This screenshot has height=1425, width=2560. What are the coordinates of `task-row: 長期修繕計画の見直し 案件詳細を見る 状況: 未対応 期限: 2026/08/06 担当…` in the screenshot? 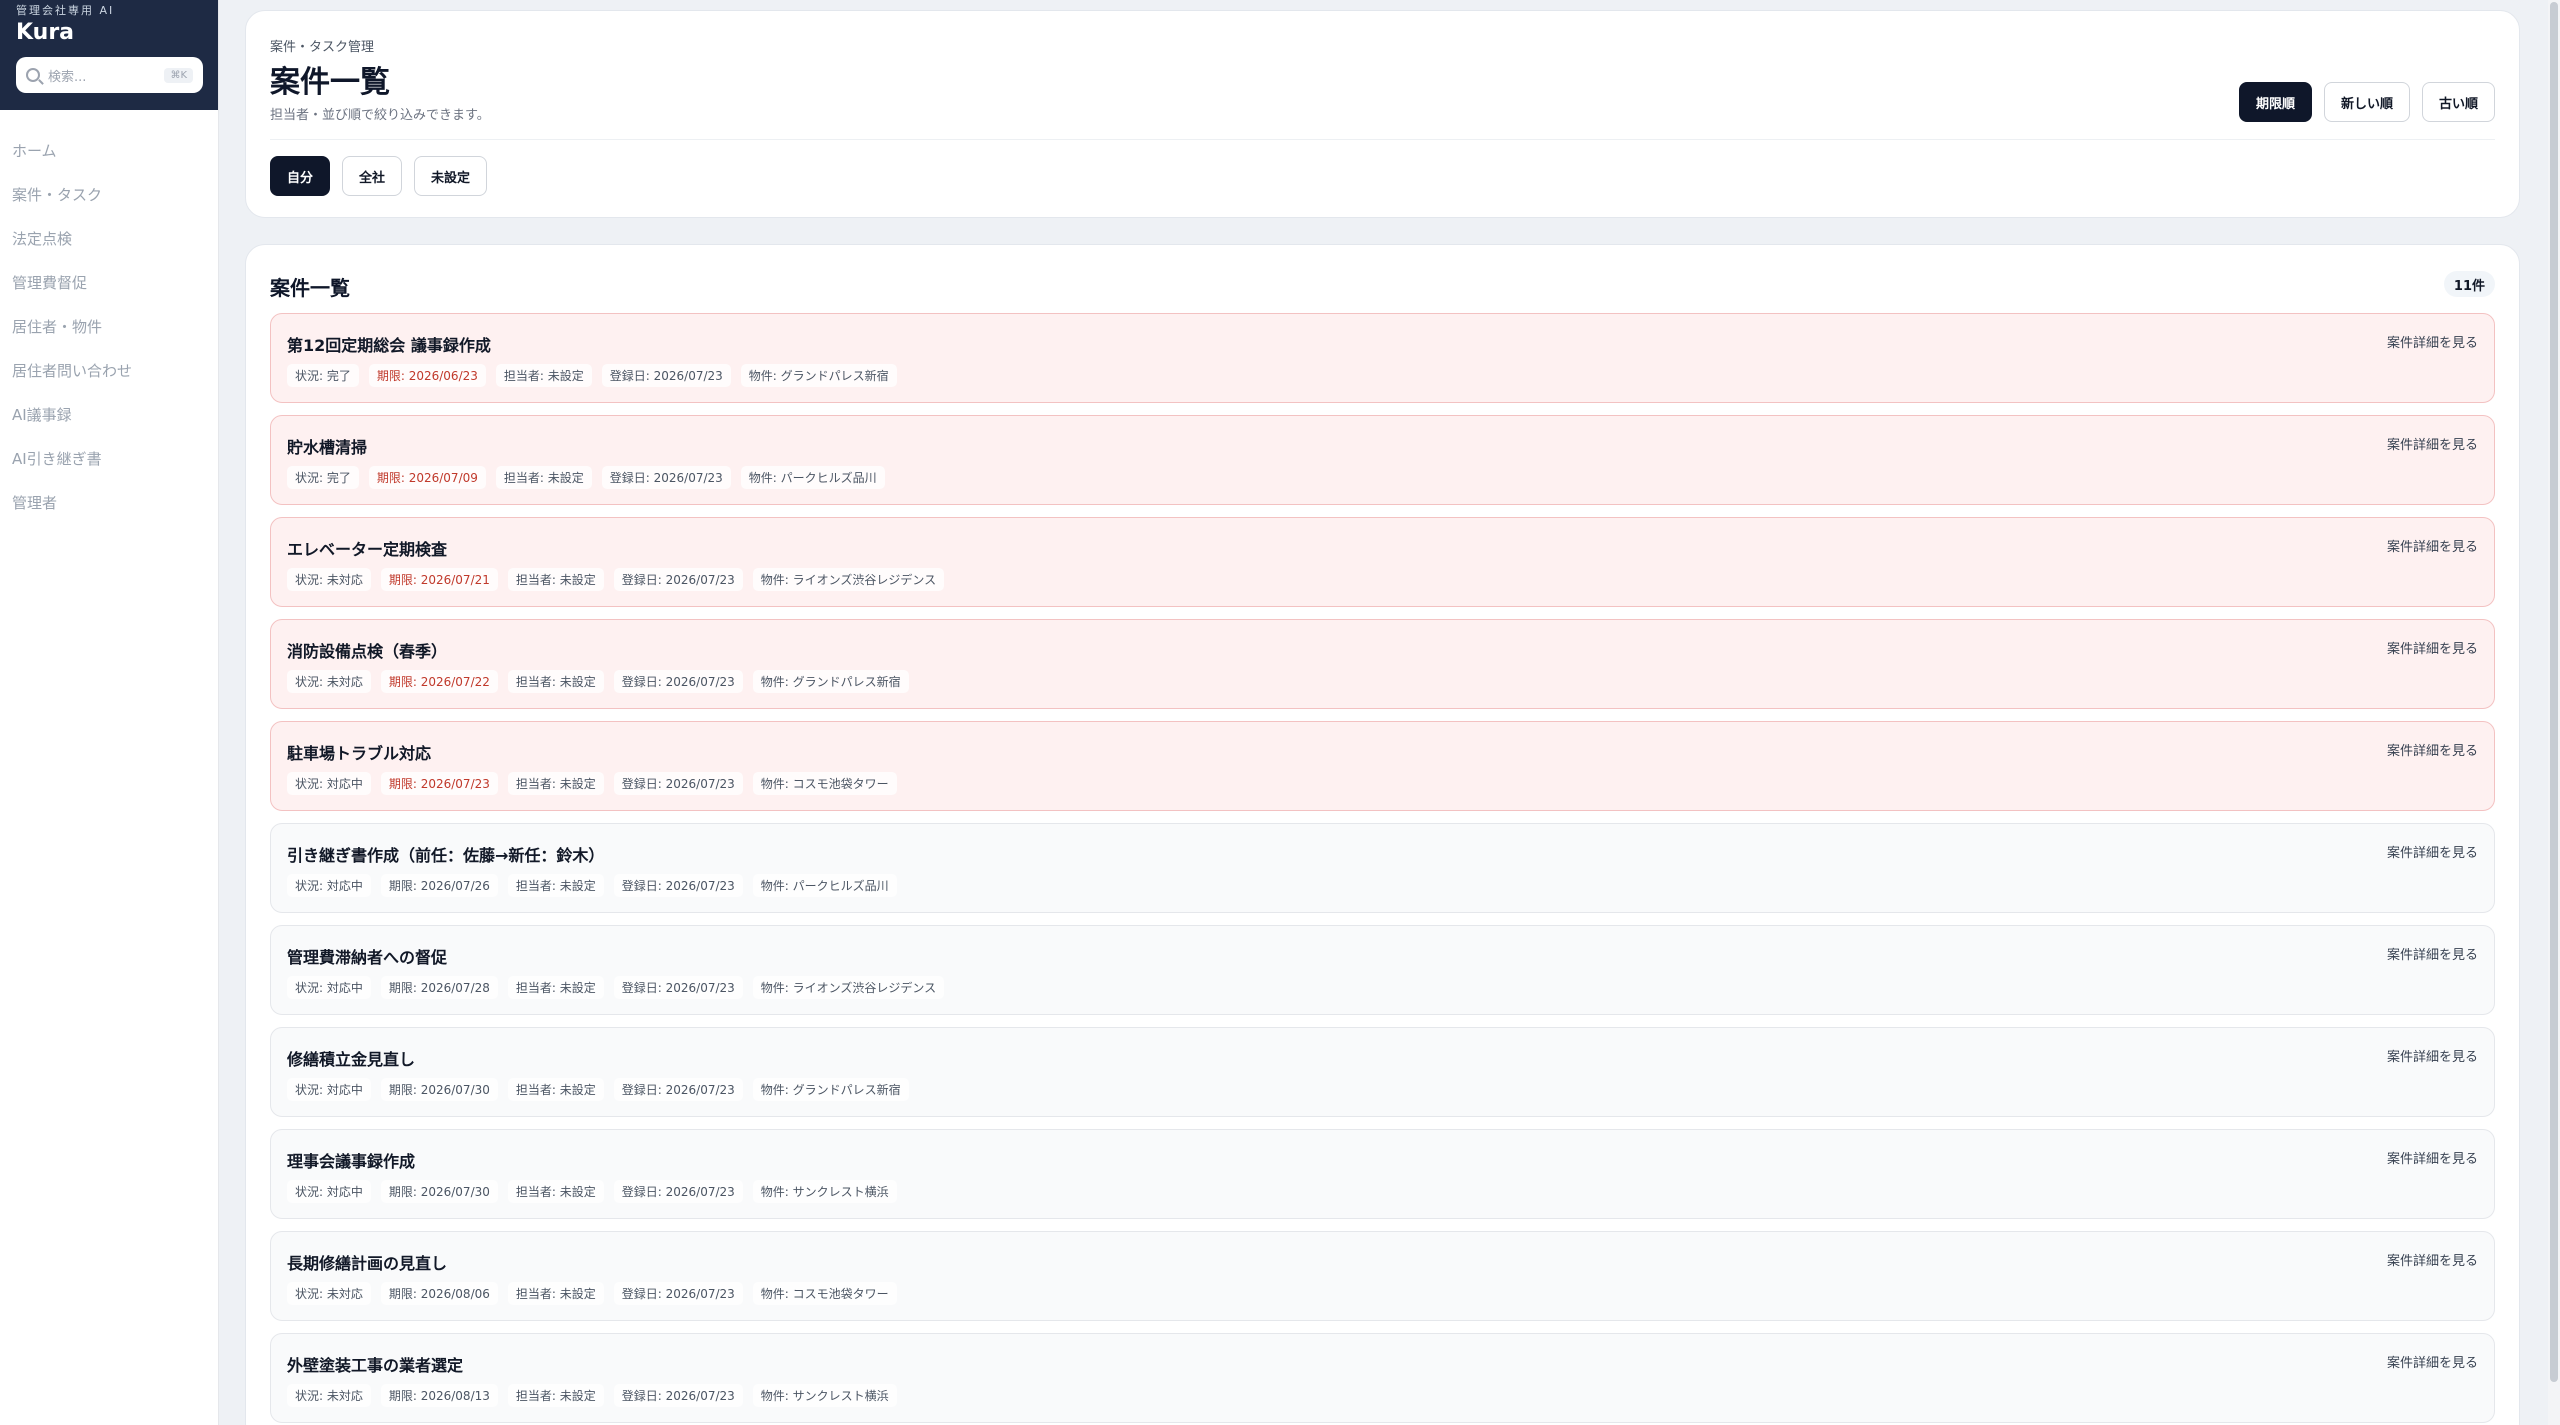 It's located at (1382, 1276).